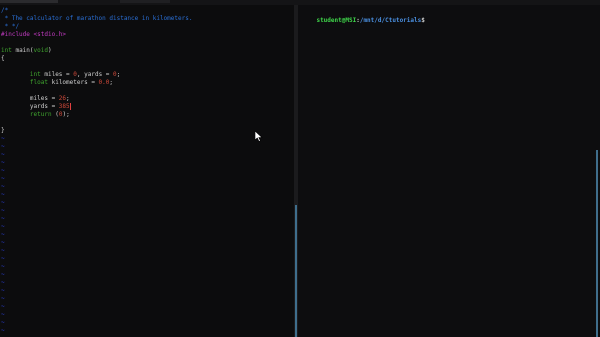  Describe the element at coordinates (145, 1) in the screenshot. I see `tab-terminal` at that location.